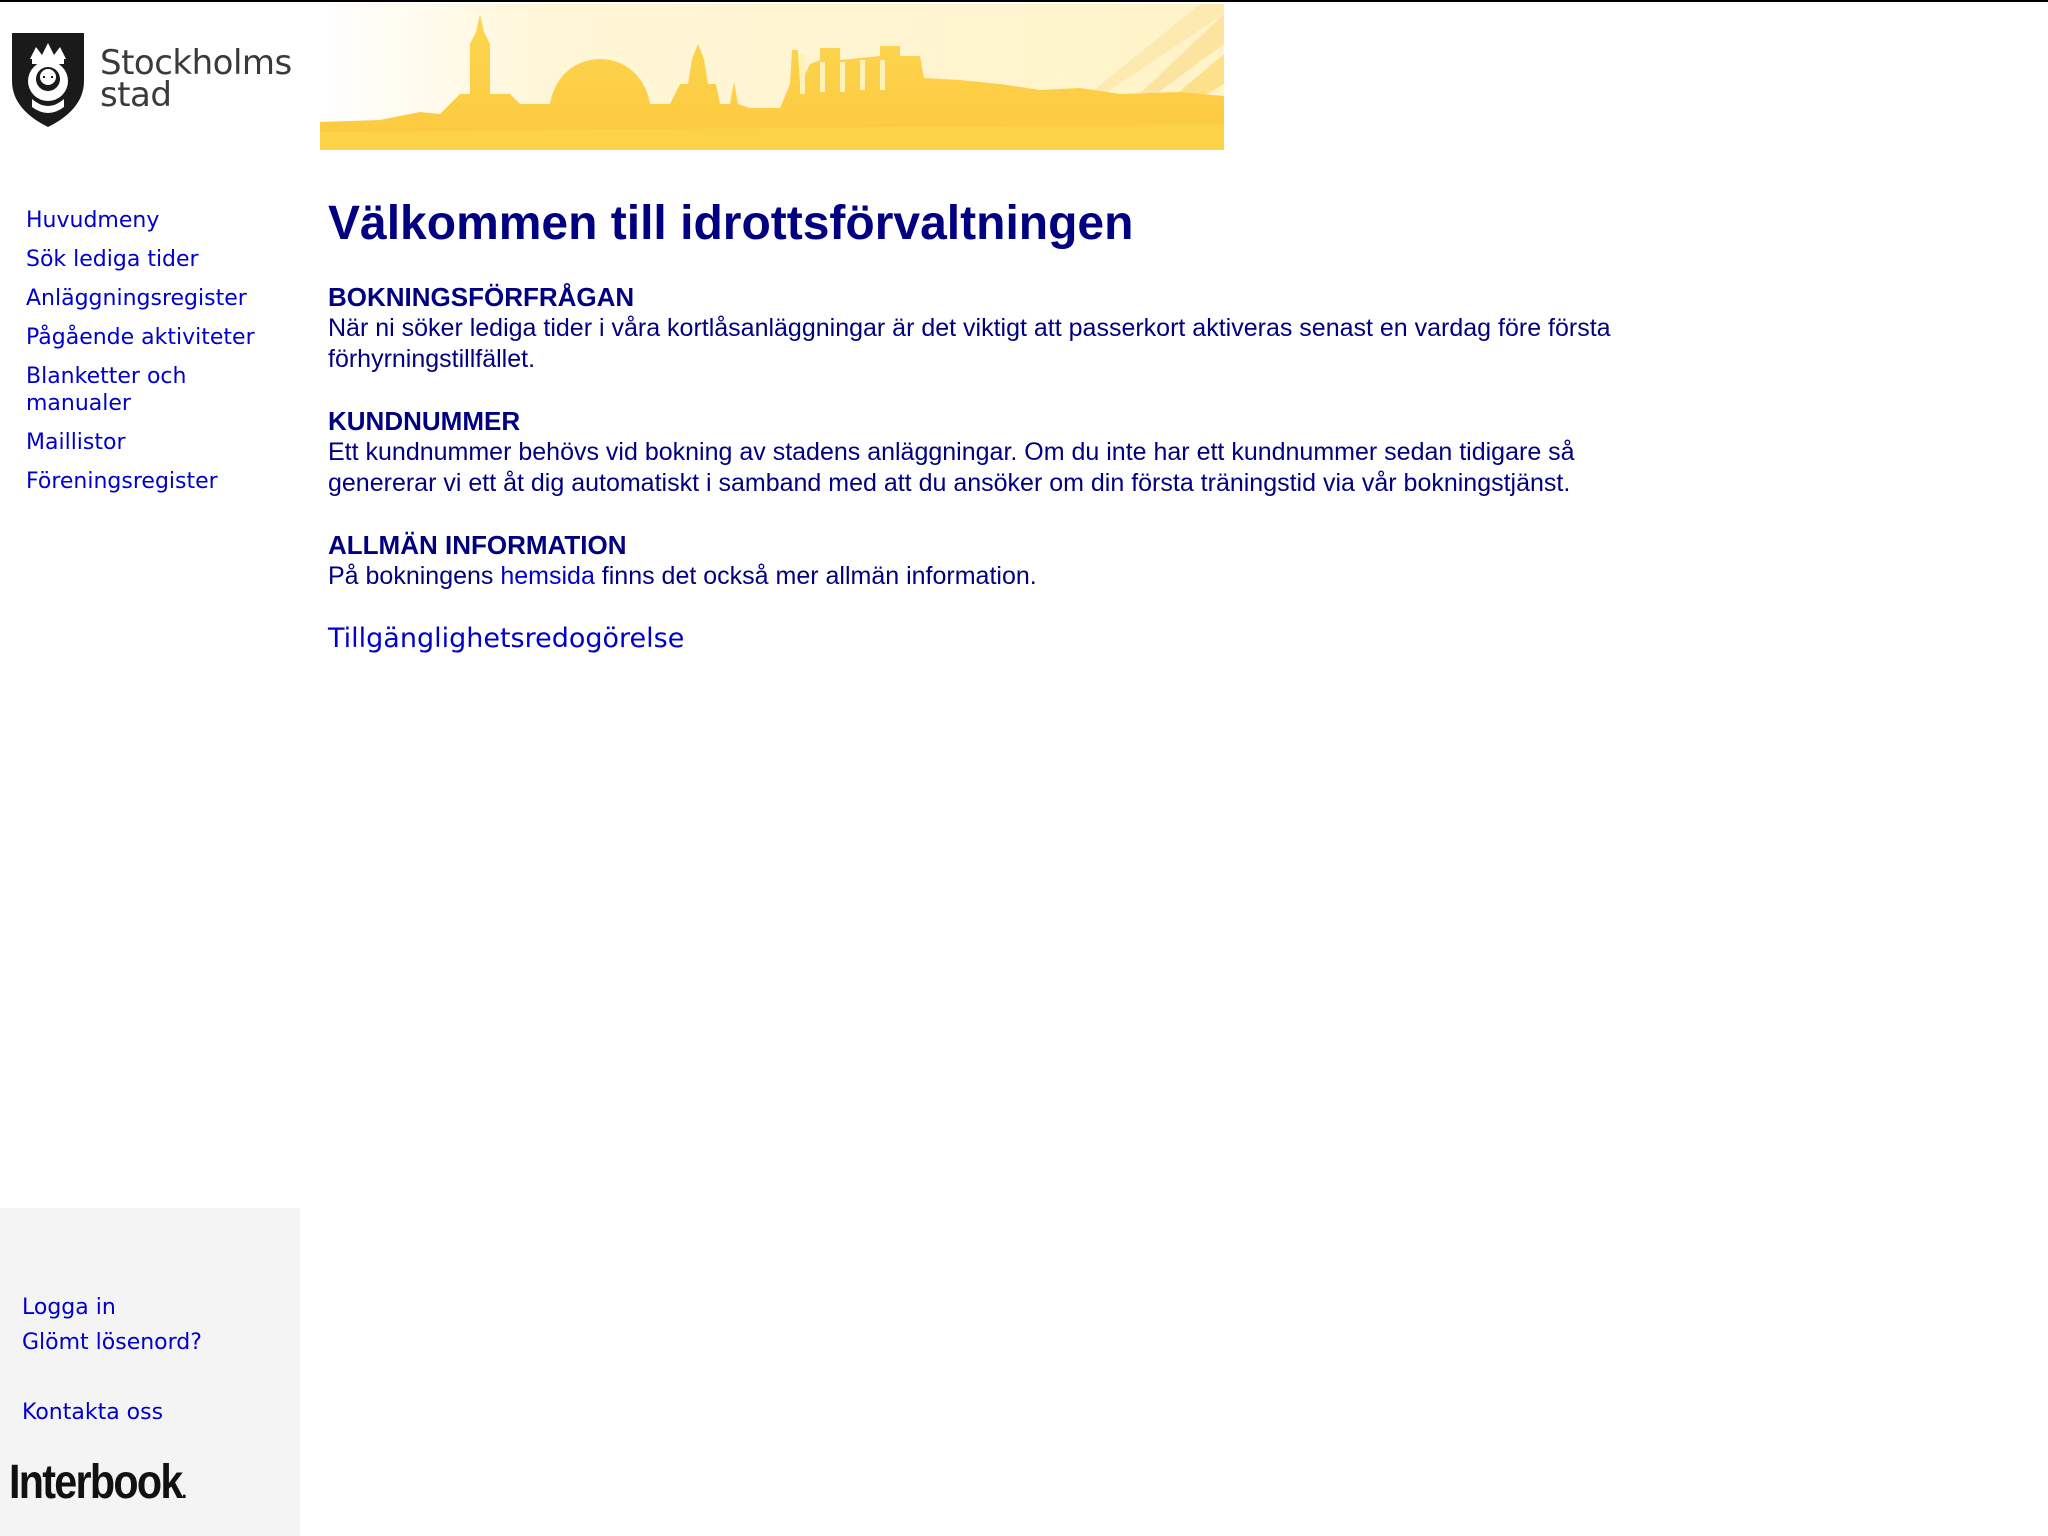 This screenshot has height=1536, width=2048. I want to click on sidebar-item-foreningsregister: Föreningsregister, so click(161, 481).